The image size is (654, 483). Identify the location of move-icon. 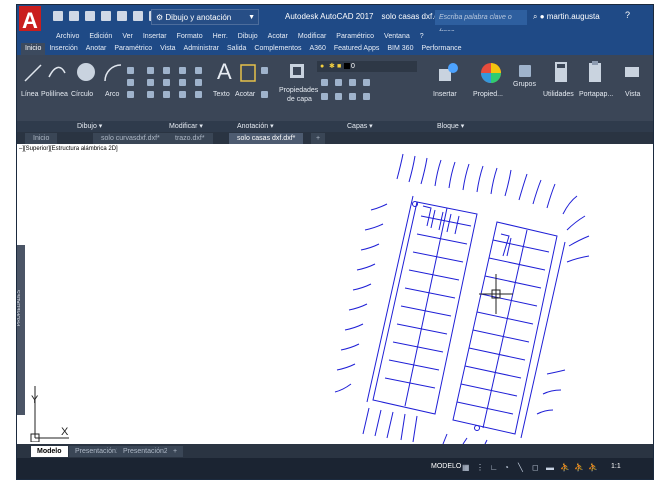
(150, 70).